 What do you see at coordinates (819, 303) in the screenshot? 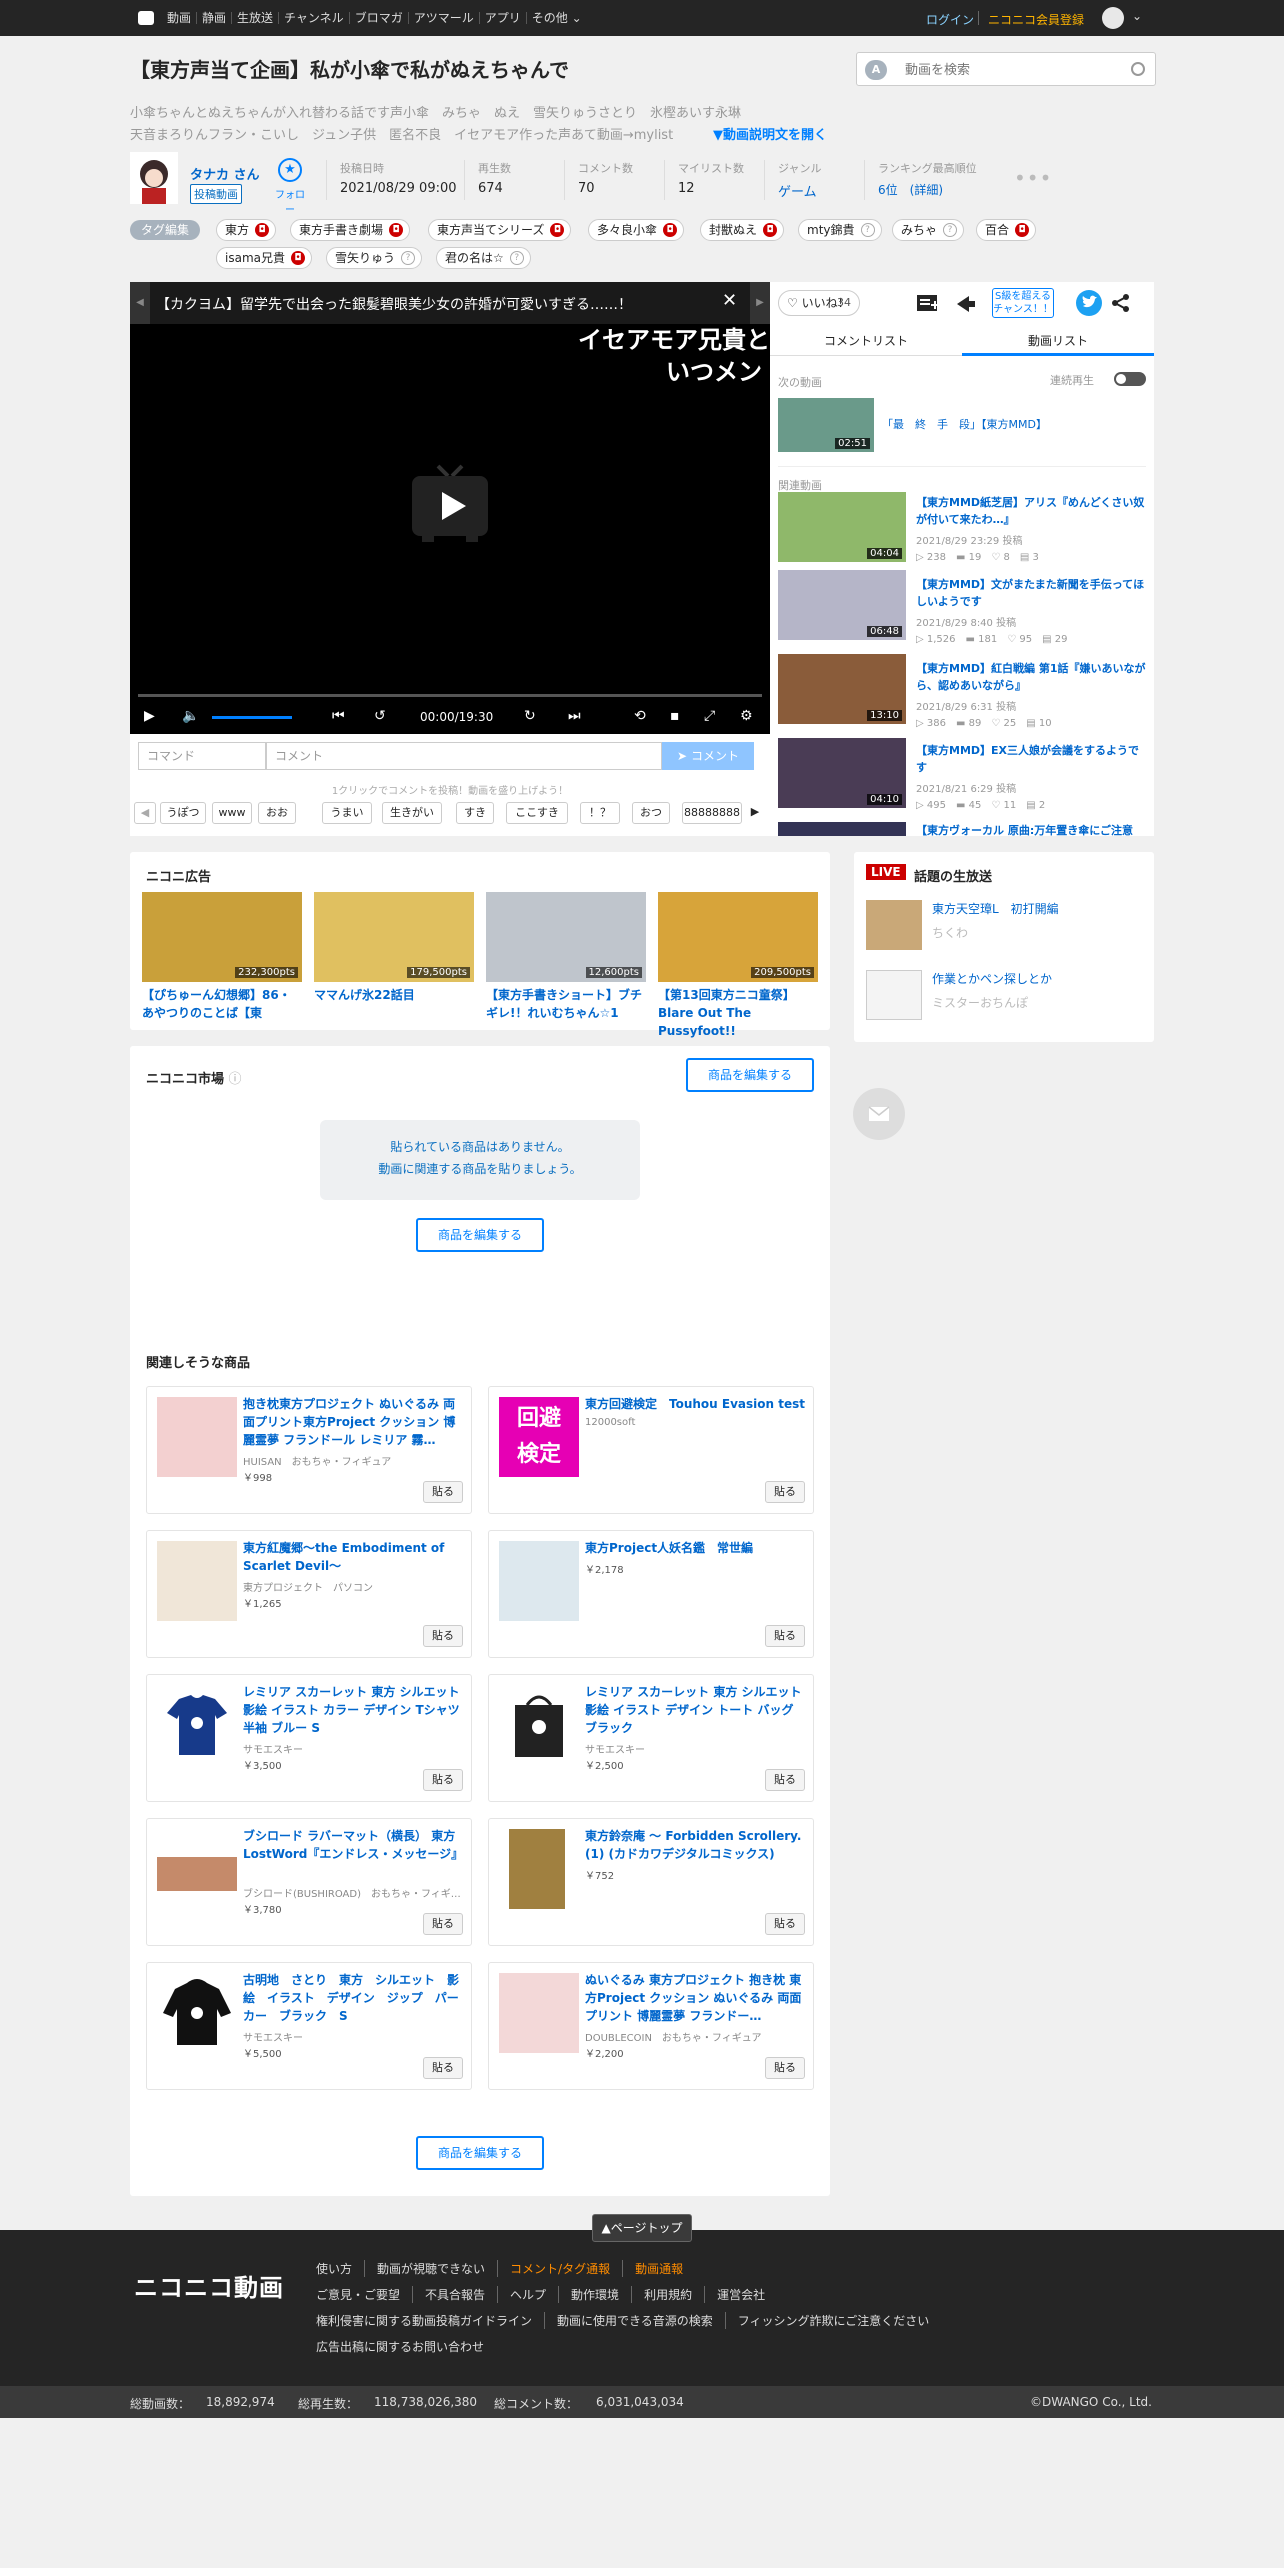
I see `like-button: ♡ いいね！ 34` at bounding box center [819, 303].